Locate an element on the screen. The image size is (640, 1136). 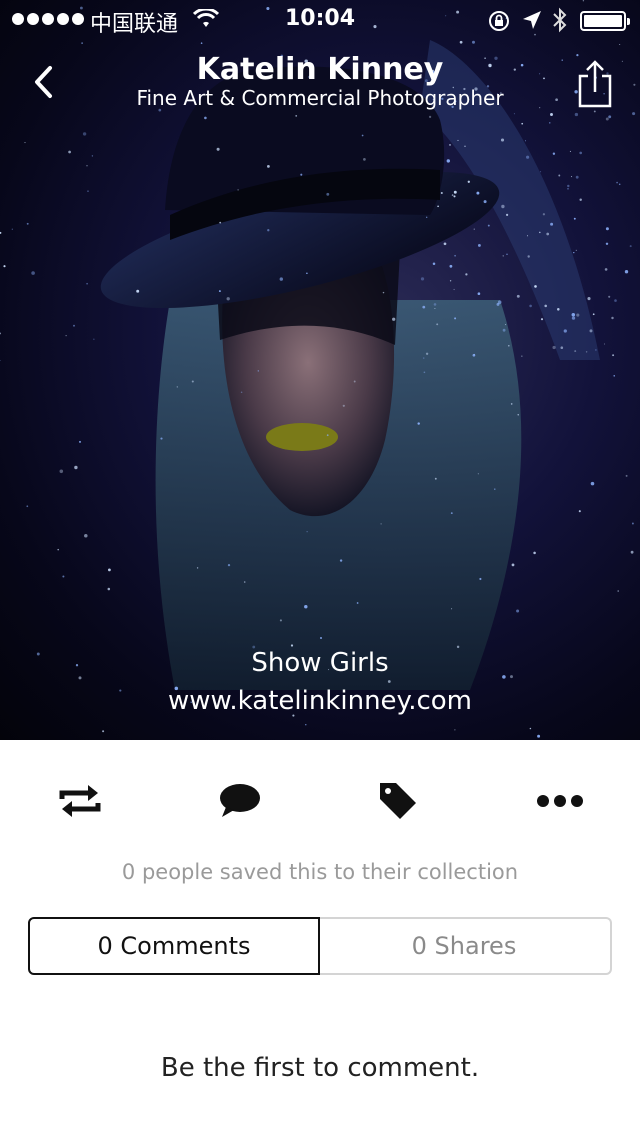
more-button is located at coordinates (560, 801).